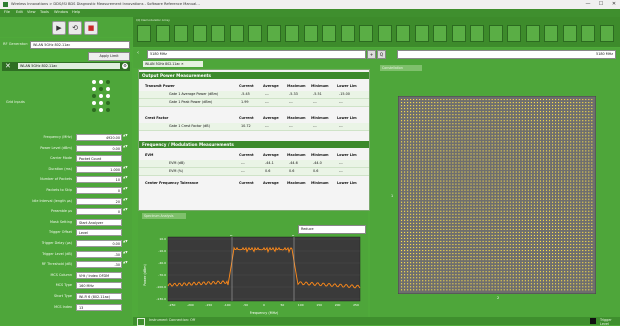 The width and height of the screenshot is (620, 326). Describe the element at coordinates (99, 169) in the screenshot. I see `param-input: 1.000` at that location.